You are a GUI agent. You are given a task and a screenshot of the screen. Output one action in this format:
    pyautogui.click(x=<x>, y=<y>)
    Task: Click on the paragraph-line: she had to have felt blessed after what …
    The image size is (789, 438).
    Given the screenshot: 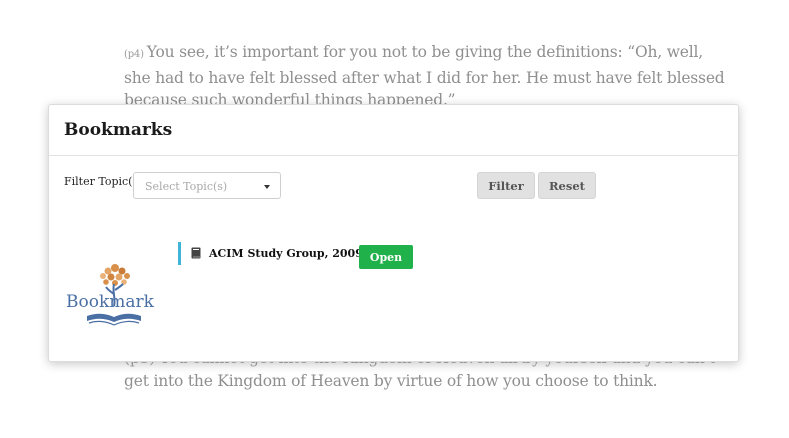 What is the action you would take?
    pyautogui.click(x=424, y=77)
    